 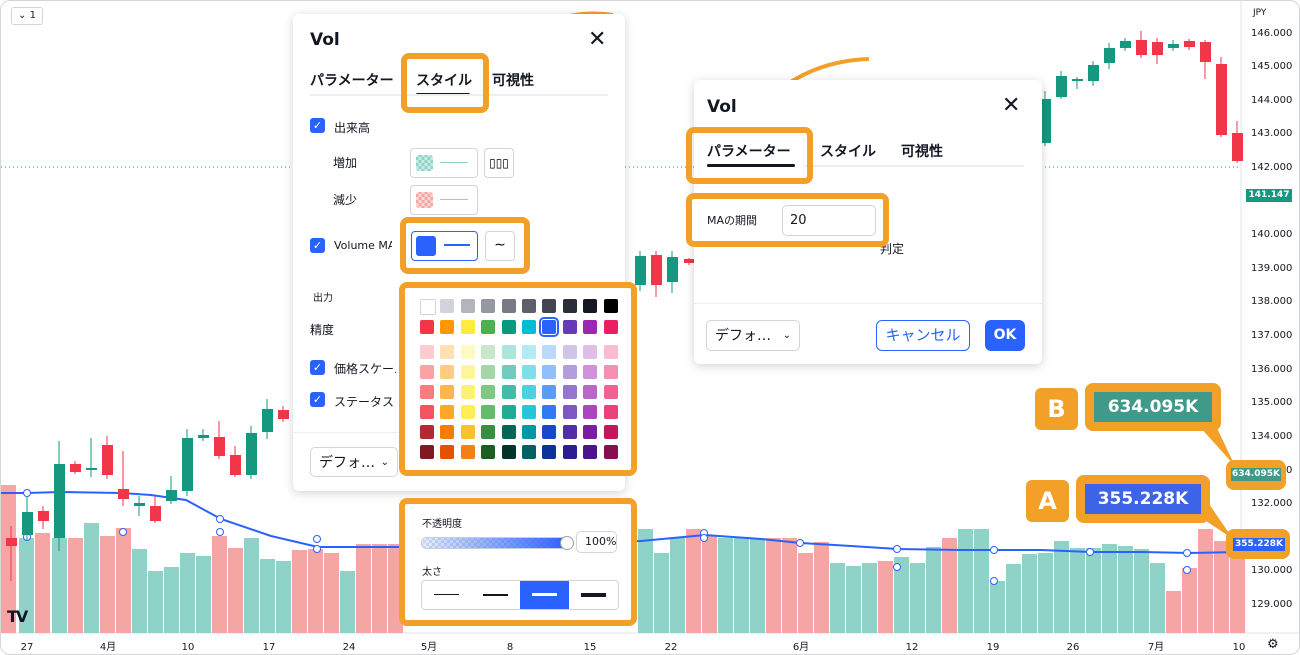 I want to click on opacity-value-field: 100%, so click(x=596, y=542).